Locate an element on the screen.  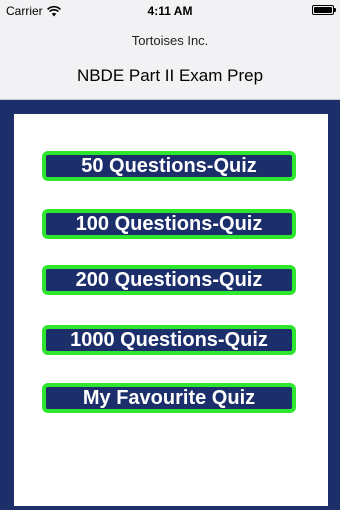
quiz-200-button: 200 Questions-Quiz is located at coordinates (169, 280).